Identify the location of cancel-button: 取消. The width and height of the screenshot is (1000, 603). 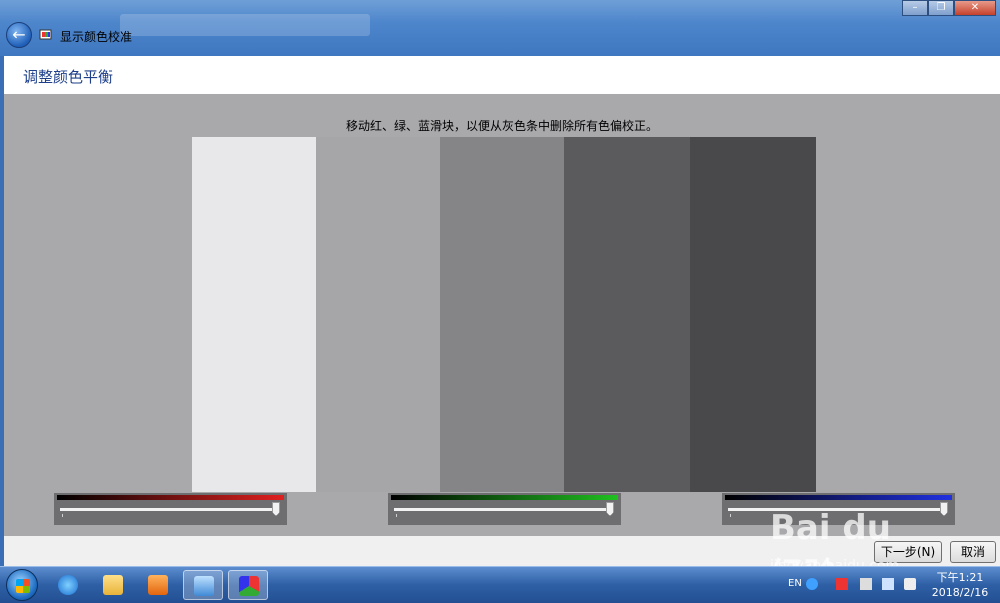
(973, 552).